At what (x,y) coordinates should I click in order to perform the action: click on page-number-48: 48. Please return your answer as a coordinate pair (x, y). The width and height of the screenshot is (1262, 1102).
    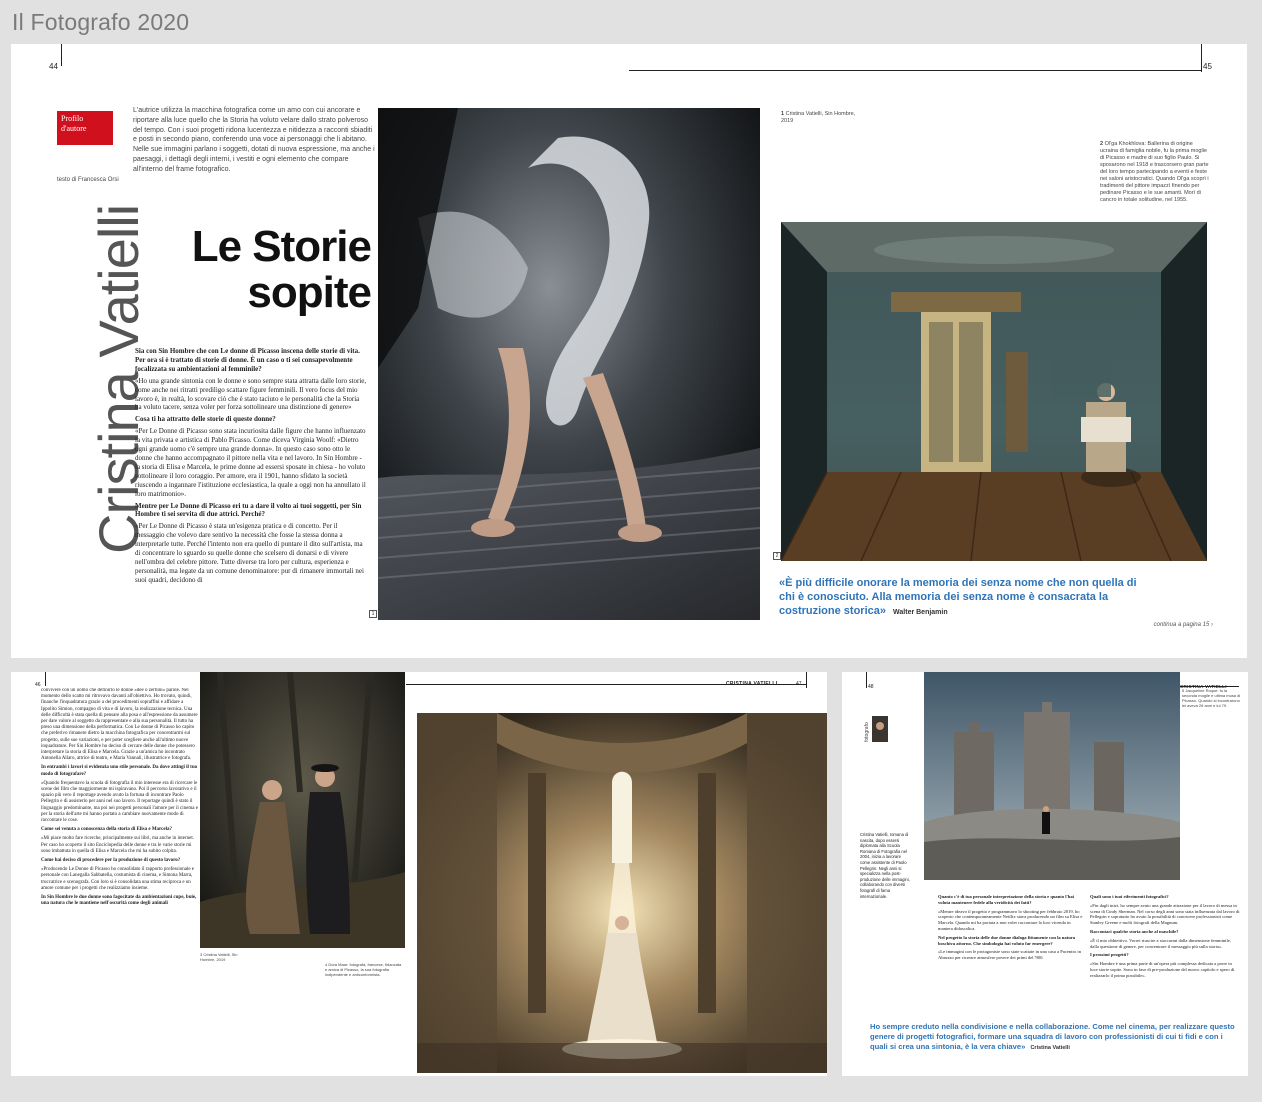
    Looking at the image, I should click on (871, 687).